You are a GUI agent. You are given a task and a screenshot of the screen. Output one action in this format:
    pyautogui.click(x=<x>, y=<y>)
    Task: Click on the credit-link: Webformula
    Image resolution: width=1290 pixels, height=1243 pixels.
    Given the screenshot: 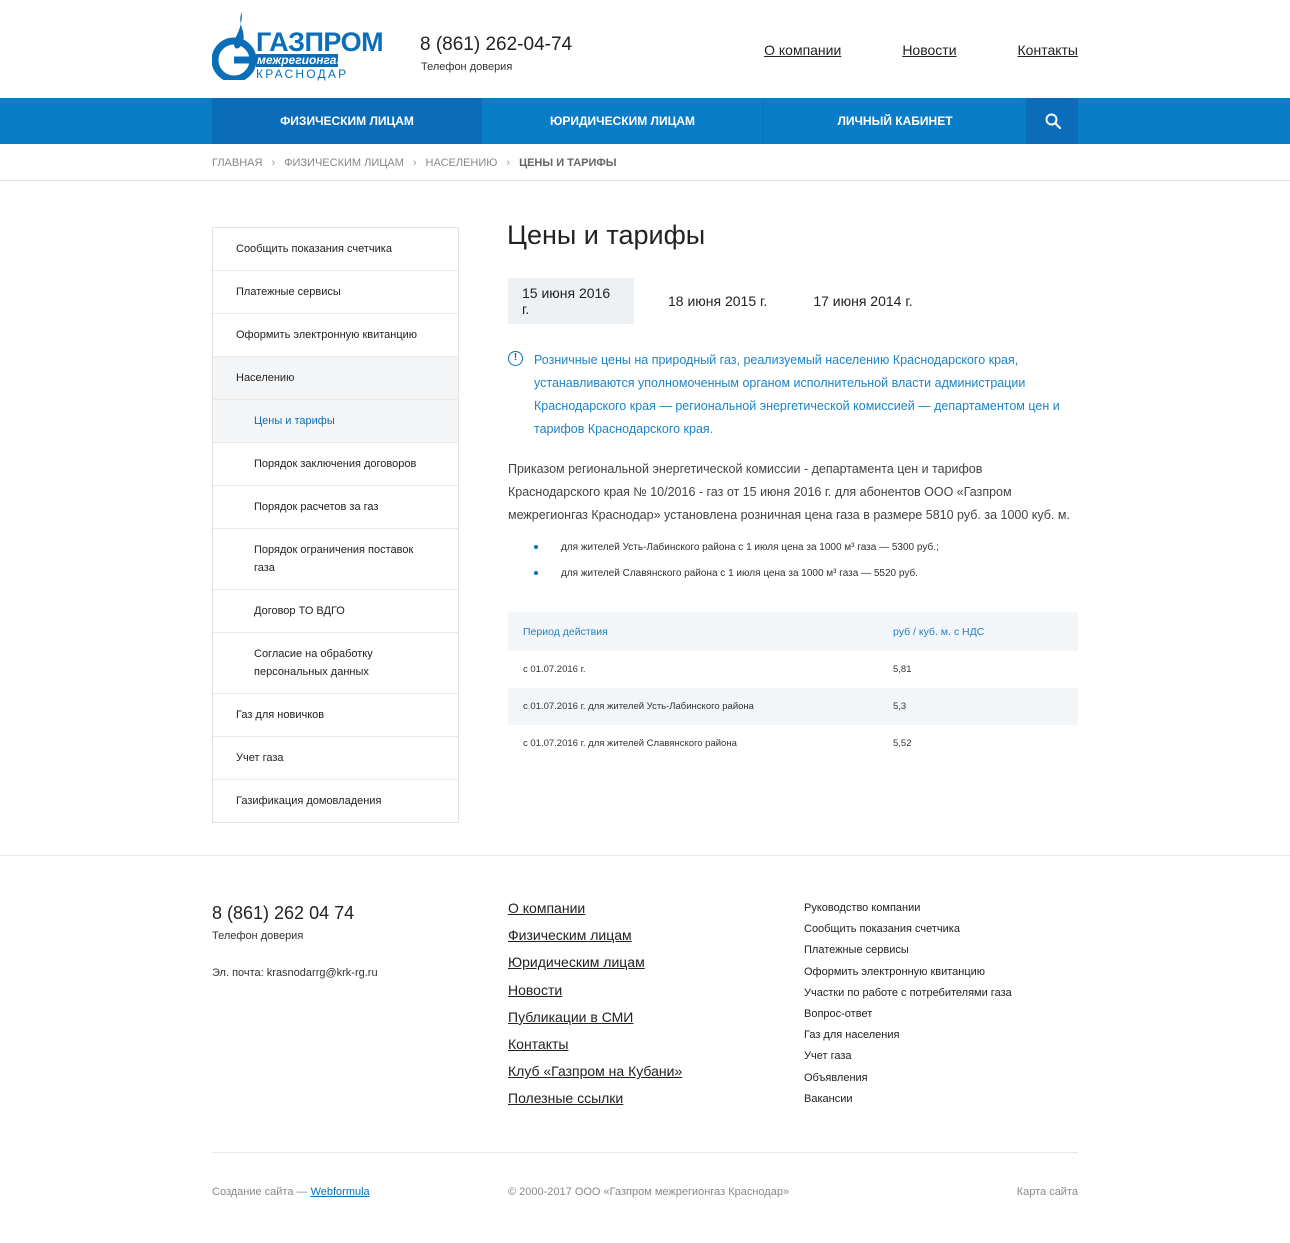 What is the action you would take?
    pyautogui.click(x=340, y=1192)
    